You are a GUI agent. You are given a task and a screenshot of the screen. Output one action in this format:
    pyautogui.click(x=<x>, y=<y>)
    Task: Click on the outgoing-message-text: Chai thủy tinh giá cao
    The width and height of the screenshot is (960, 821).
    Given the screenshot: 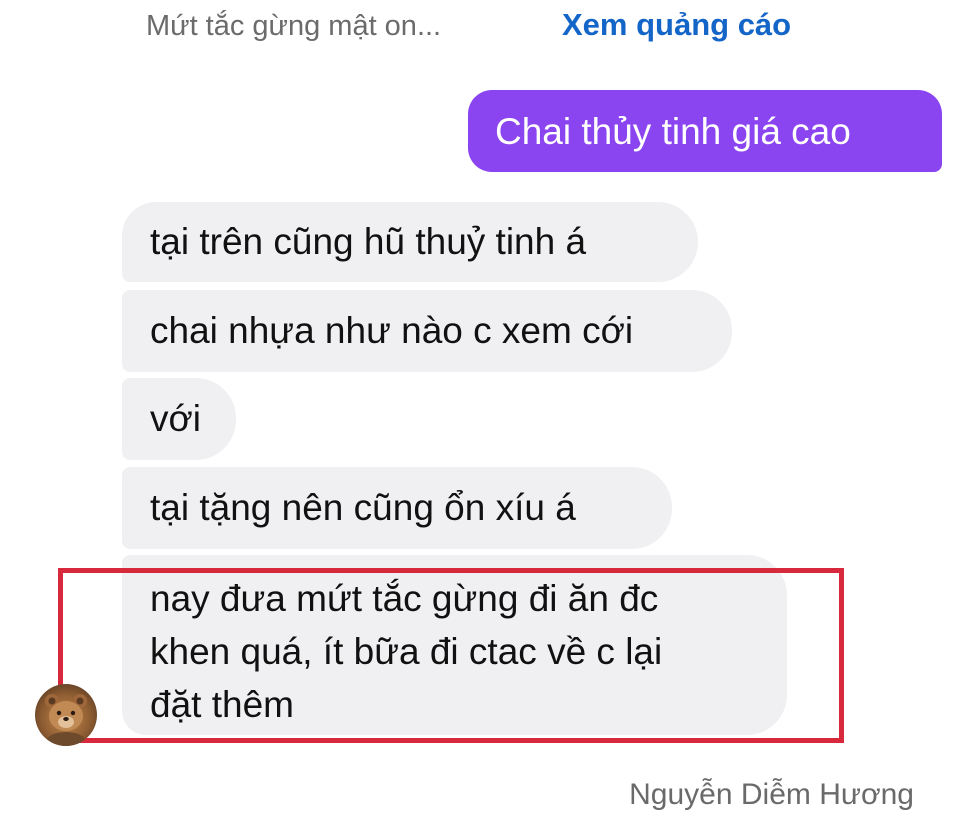 What is the action you would take?
    pyautogui.click(x=673, y=131)
    